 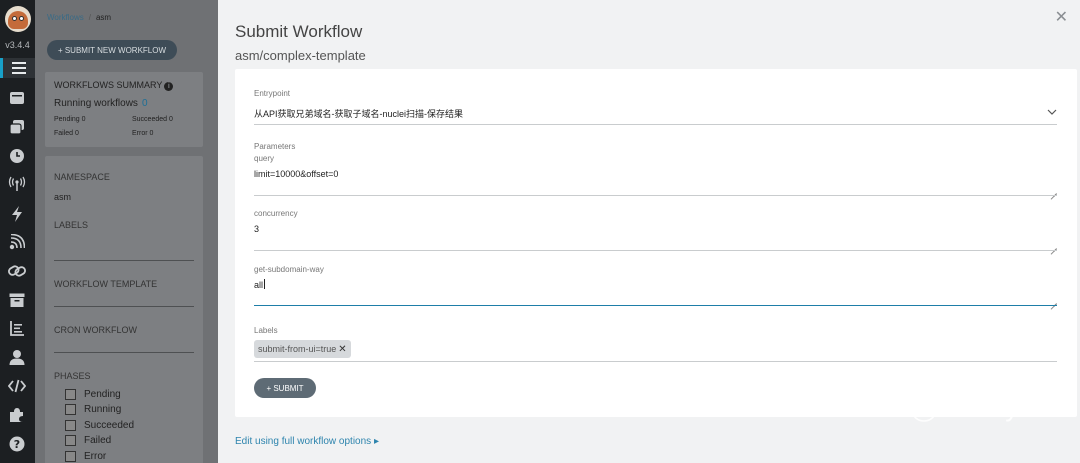 What do you see at coordinates (17, 68) in the screenshot?
I see `workflows-icon` at bounding box center [17, 68].